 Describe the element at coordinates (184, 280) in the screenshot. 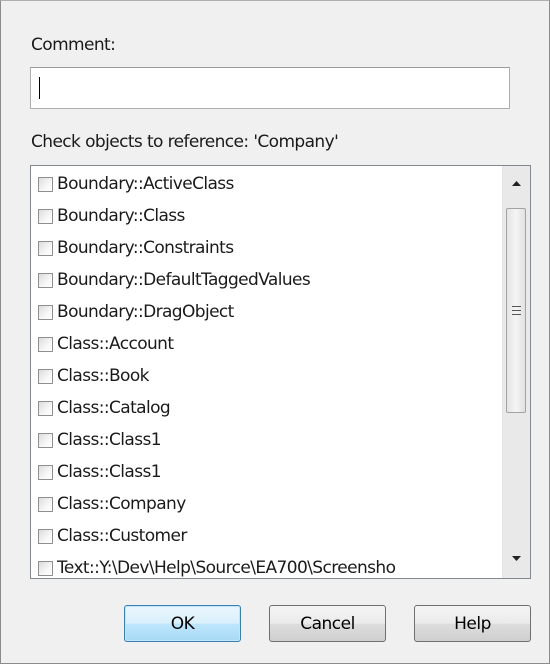

I see `item-label: Boundary::DefaultTaggedValues` at that location.